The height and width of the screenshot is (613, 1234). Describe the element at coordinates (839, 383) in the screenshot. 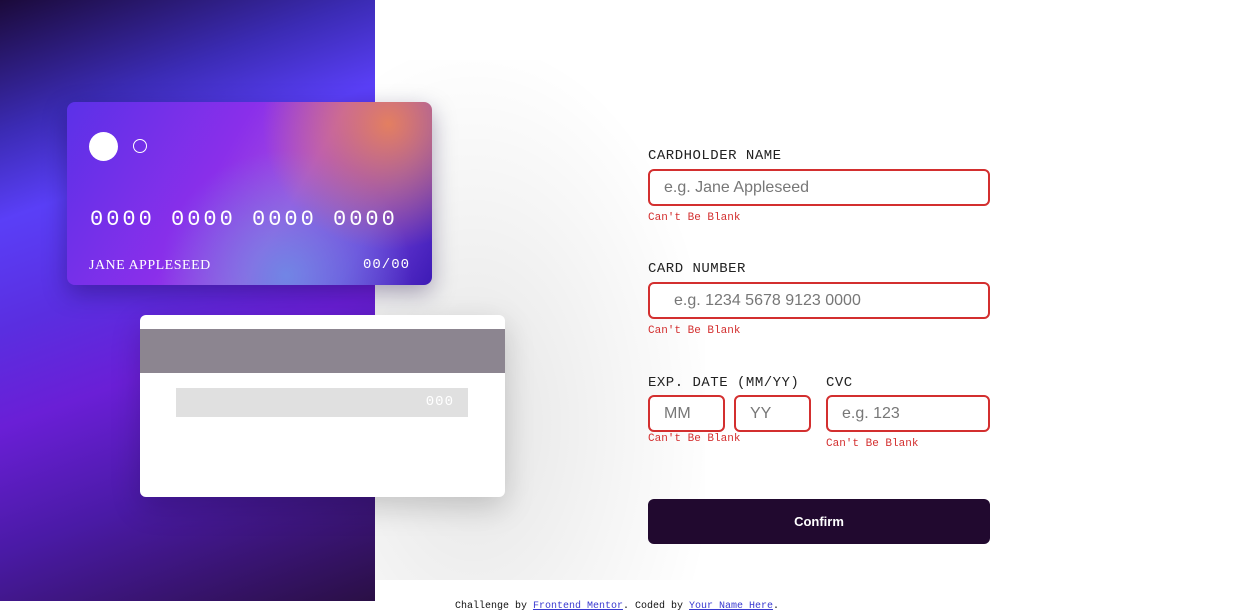

I see `cvc-label: CVC` at that location.